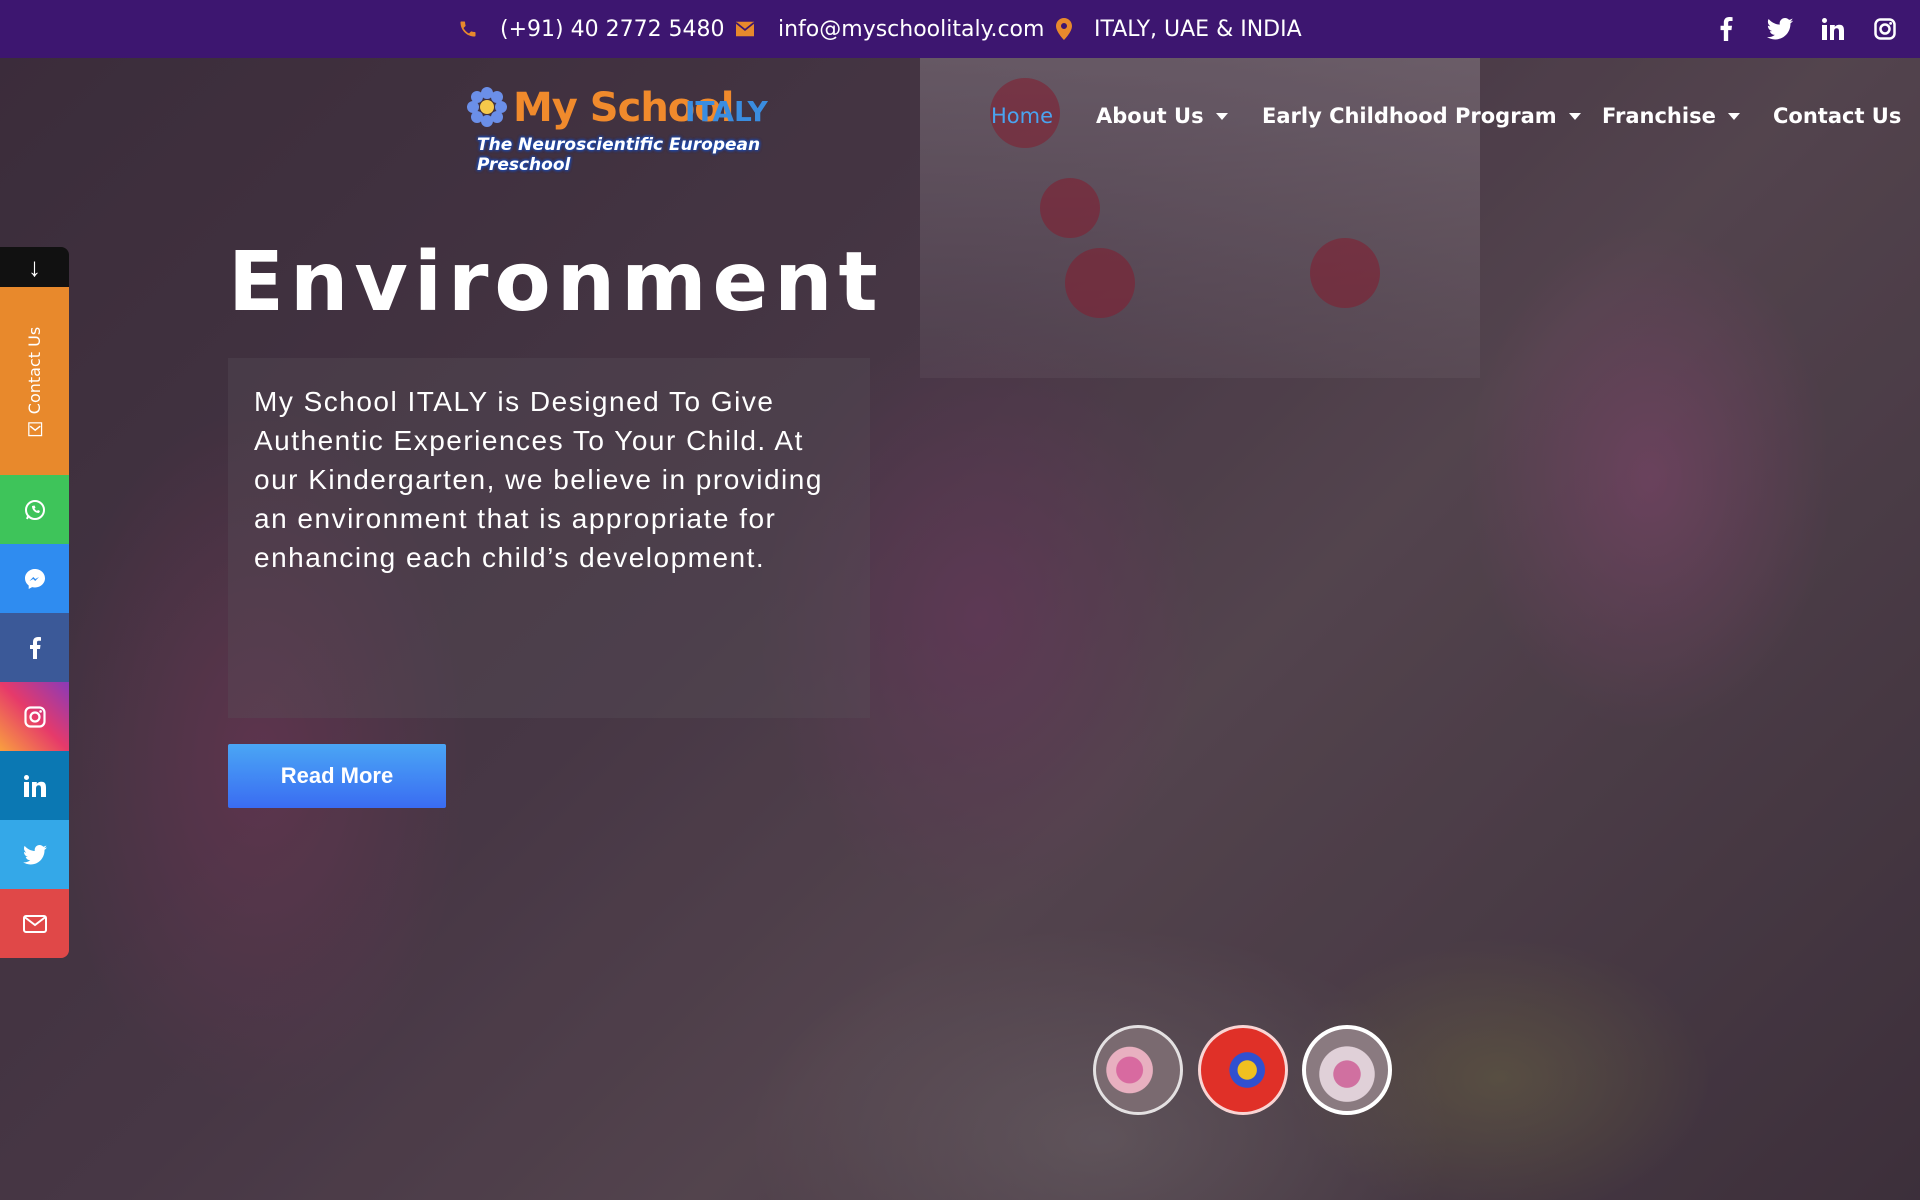  I want to click on nav-home: Home, so click(1022, 116).